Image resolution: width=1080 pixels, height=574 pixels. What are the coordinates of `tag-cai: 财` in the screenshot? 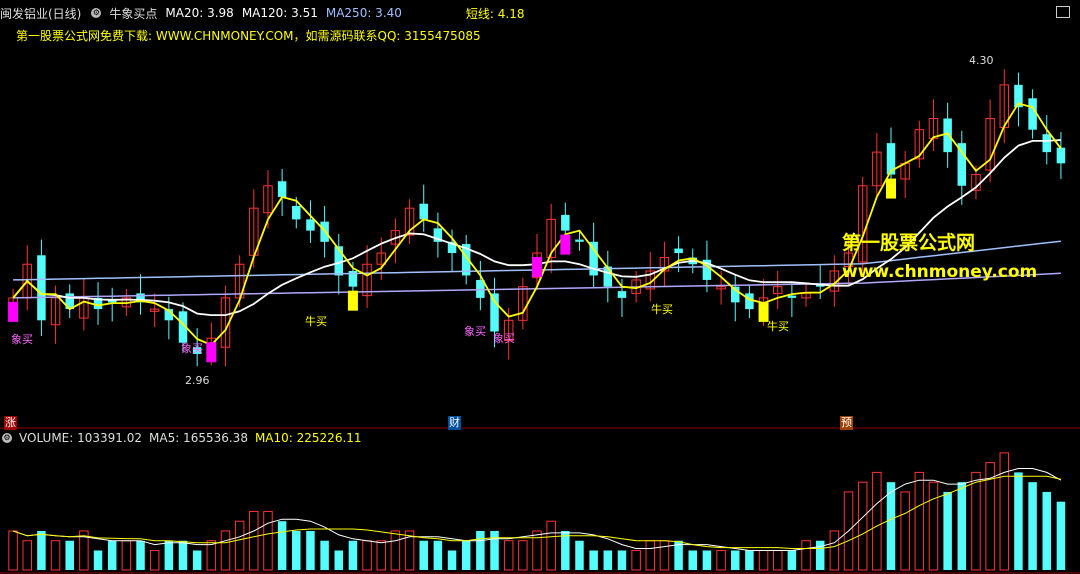 It's located at (454, 423).